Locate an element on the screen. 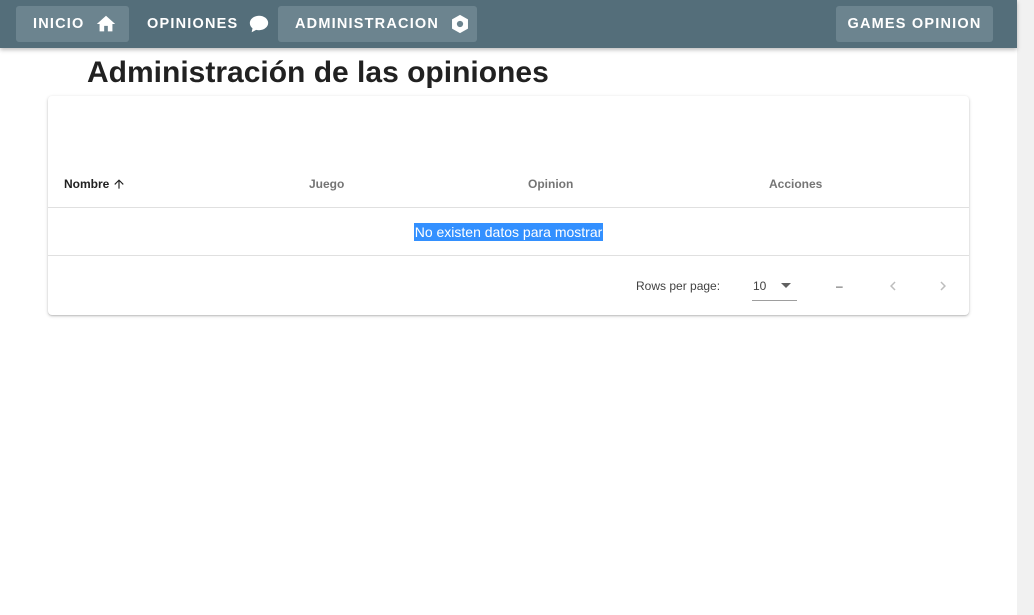 This screenshot has height=615, width=1034. chevron-right-icon is located at coordinates (943, 286).